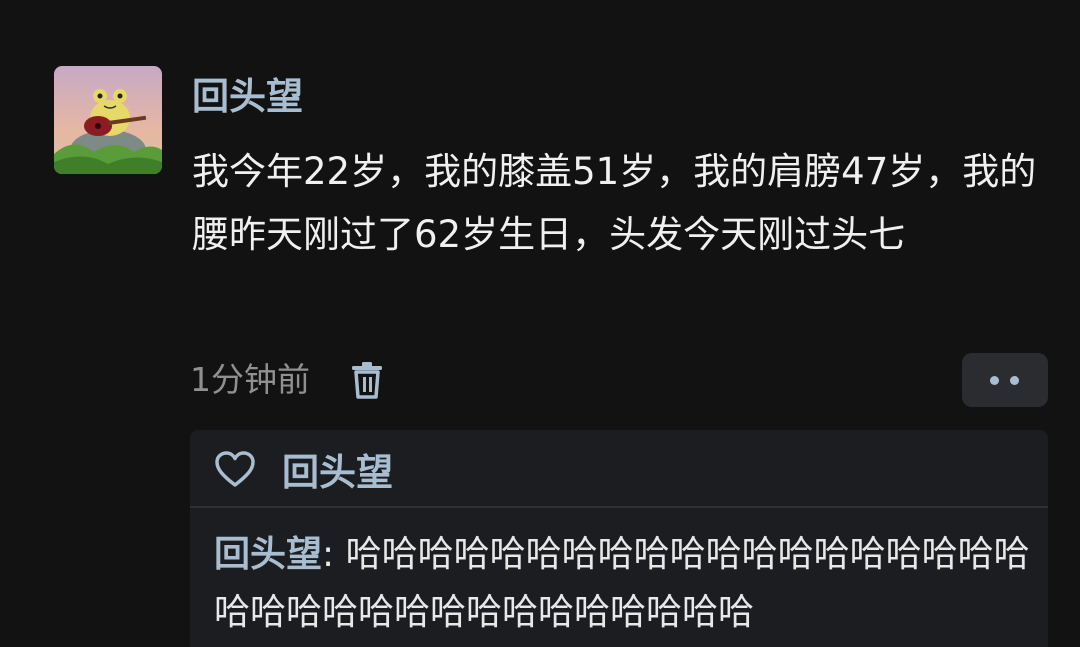 The width and height of the screenshot is (1080, 647). I want to click on divider, so click(619, 507).